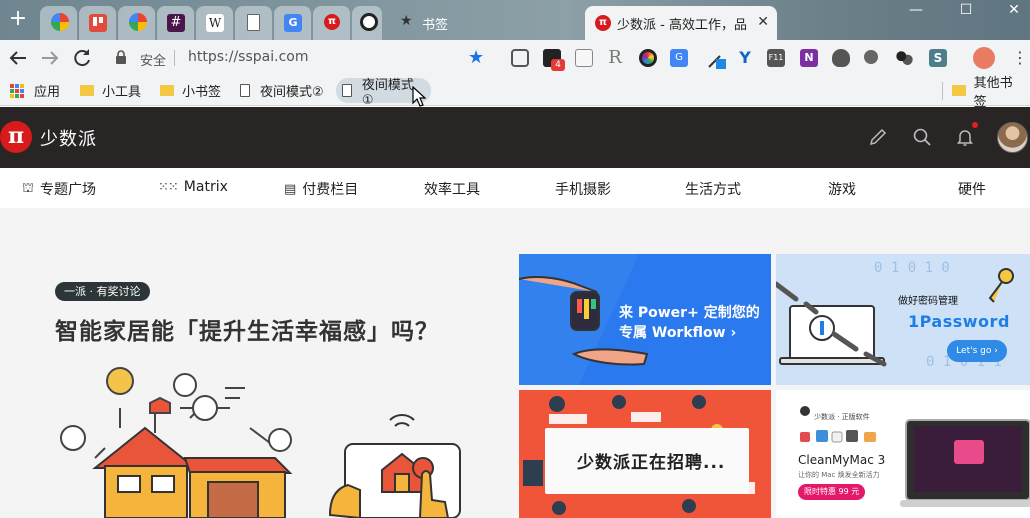 The height and width of the screenshot is (518, 1030). I want to click on tab-panda, so click(367, 23).